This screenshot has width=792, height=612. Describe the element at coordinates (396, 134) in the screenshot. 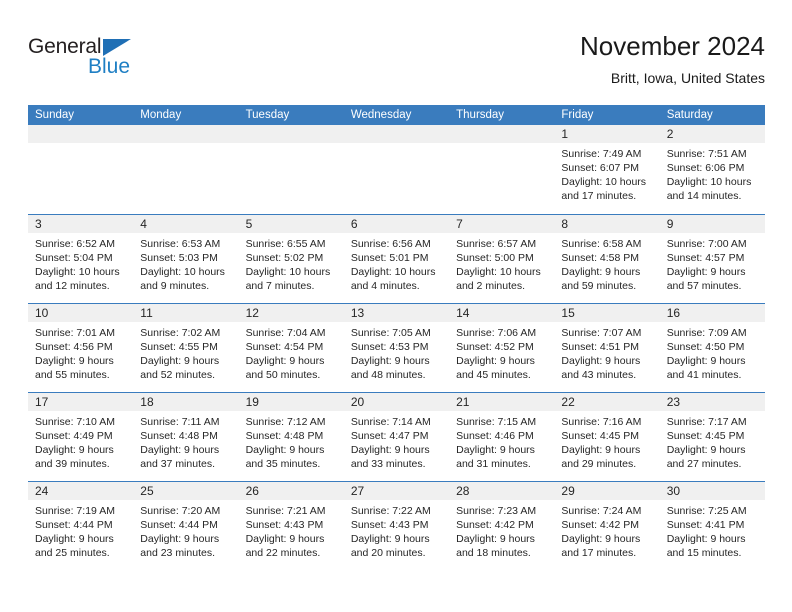

I see `day-number` at that location.